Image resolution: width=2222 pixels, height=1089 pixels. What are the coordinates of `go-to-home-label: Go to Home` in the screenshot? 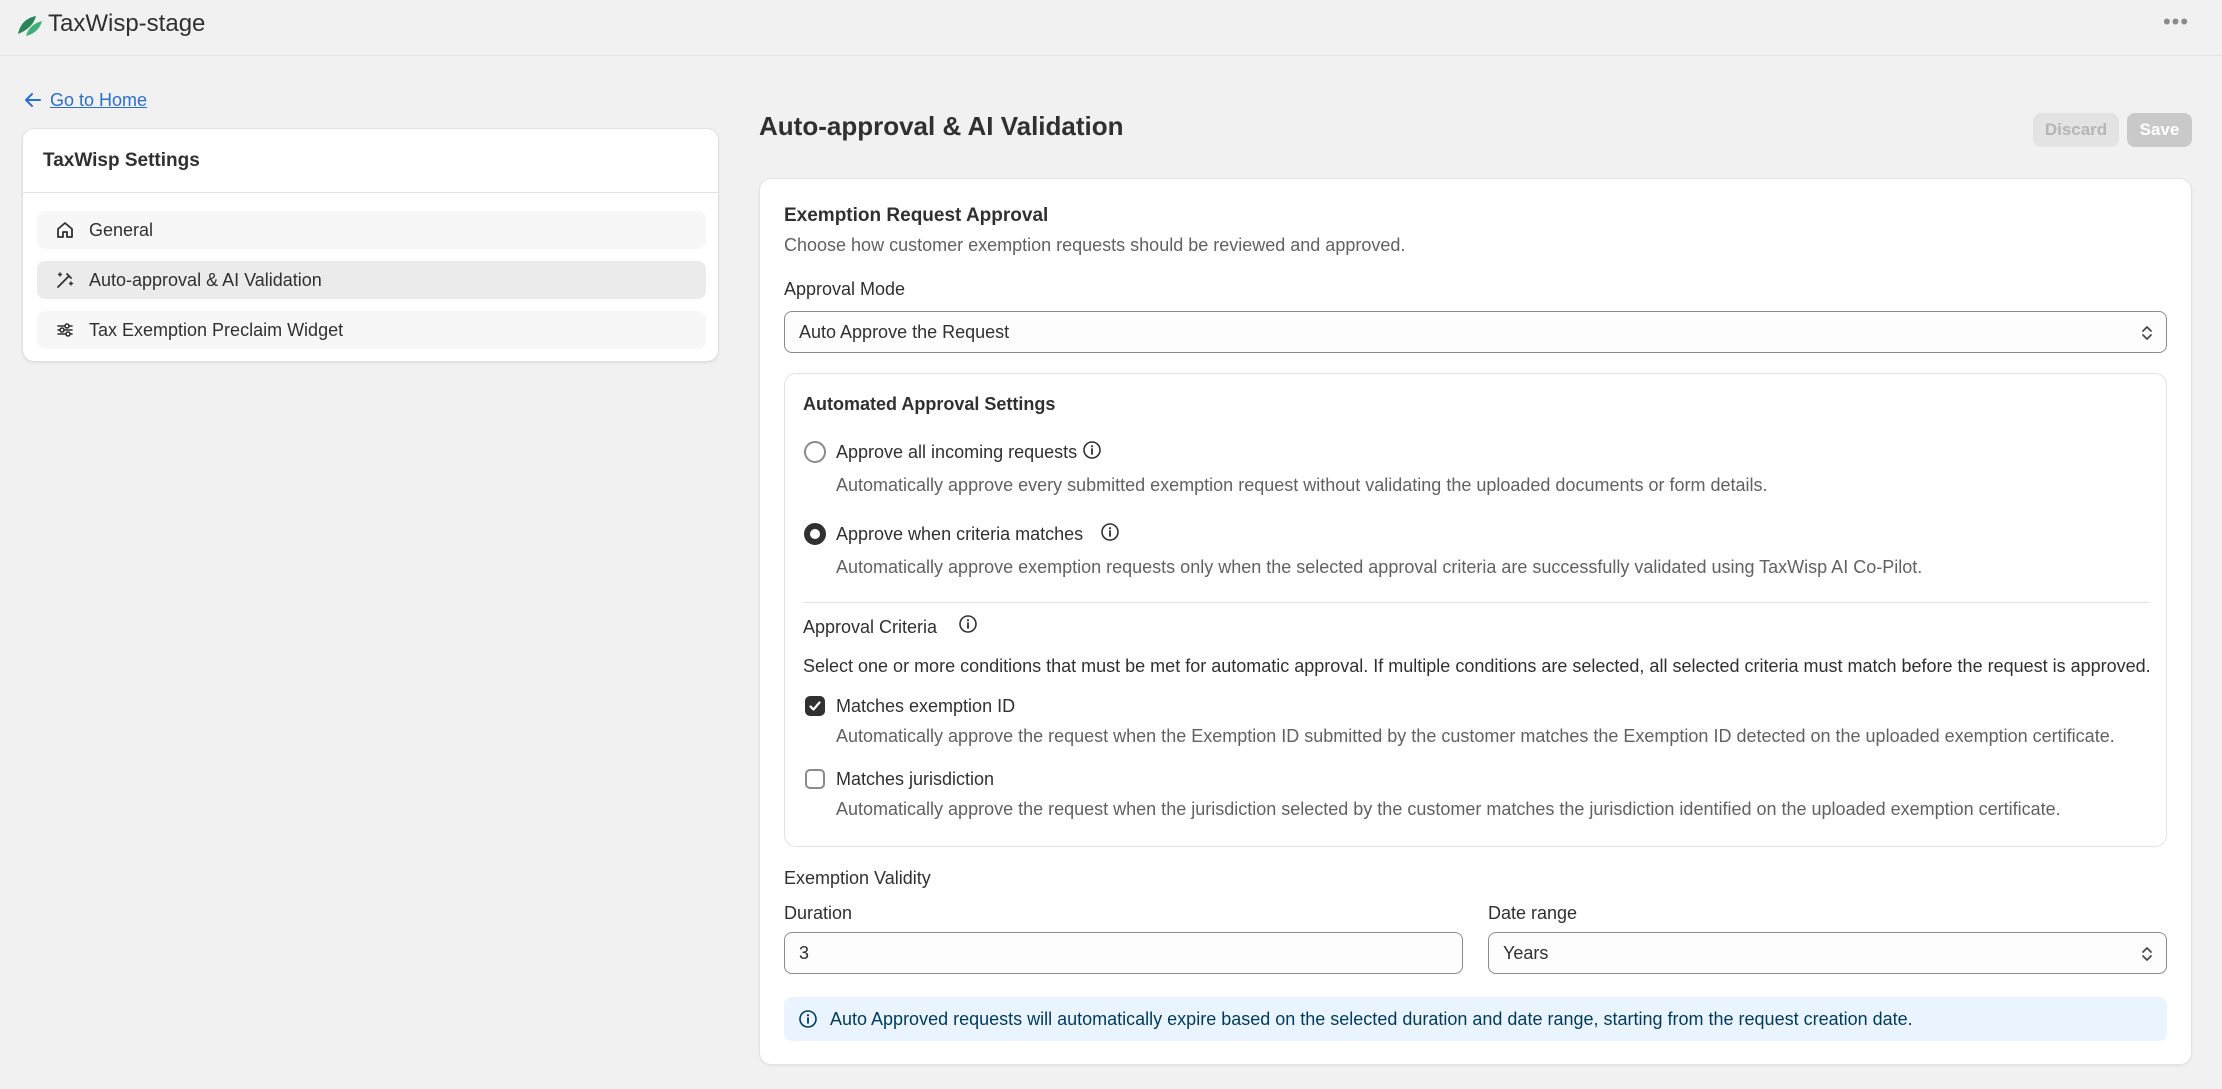 It's located at (98, 100).